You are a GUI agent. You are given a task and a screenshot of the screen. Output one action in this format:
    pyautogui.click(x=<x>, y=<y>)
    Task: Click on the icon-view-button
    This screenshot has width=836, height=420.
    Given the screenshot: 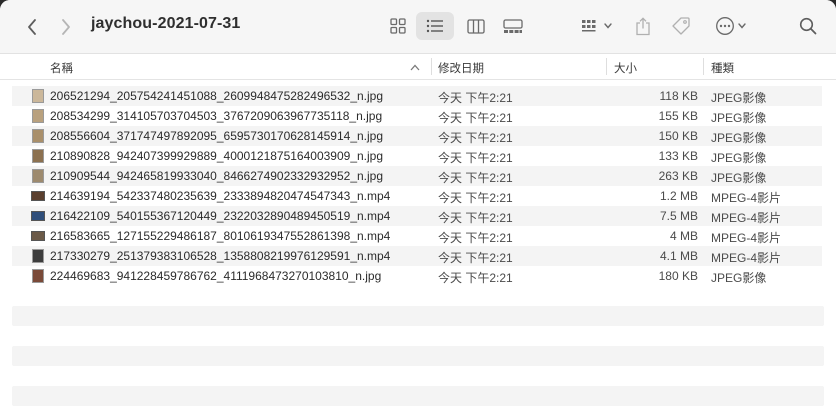 What is the action you would take?
    pyautogui.click(x=398, y=26)
    